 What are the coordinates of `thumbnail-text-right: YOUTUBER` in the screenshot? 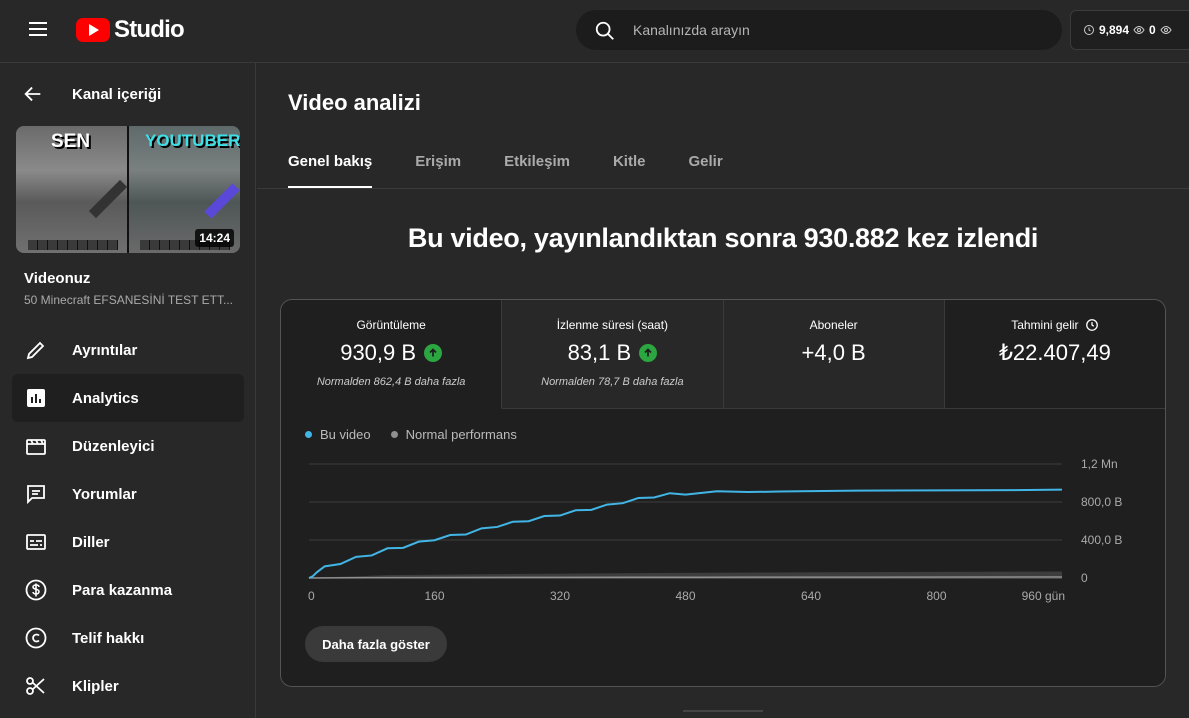 It's located at (192, 140).